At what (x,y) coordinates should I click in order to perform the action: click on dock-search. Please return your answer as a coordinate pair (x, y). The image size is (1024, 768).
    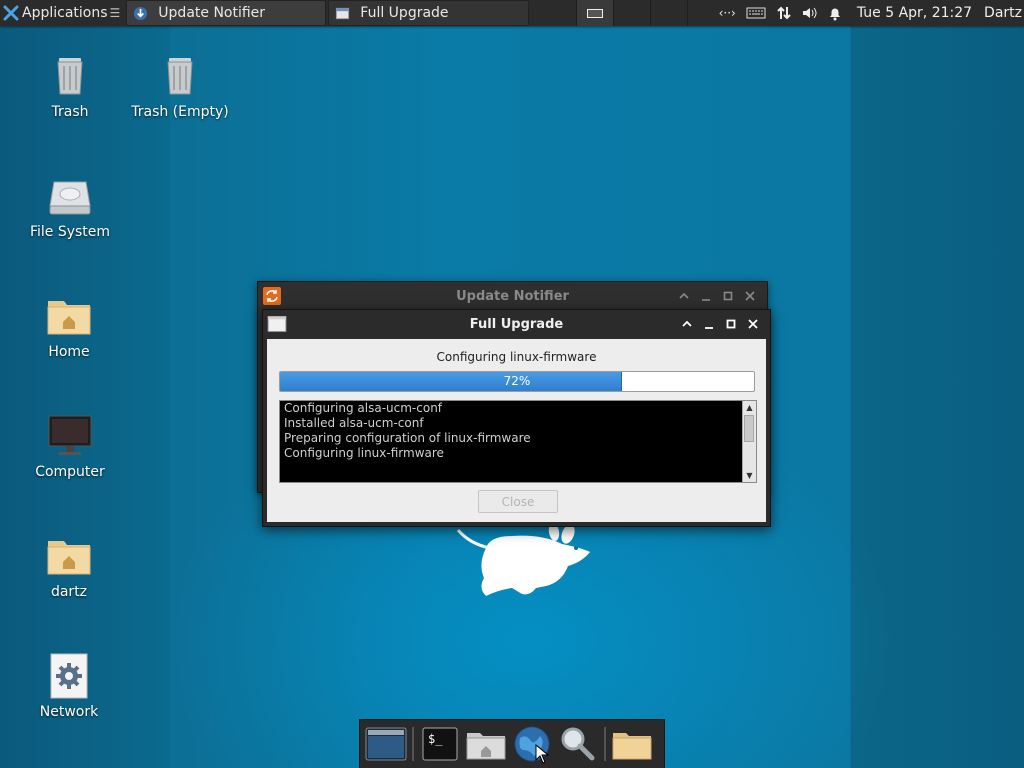
    Looking at the image, I should click on (578, 744).